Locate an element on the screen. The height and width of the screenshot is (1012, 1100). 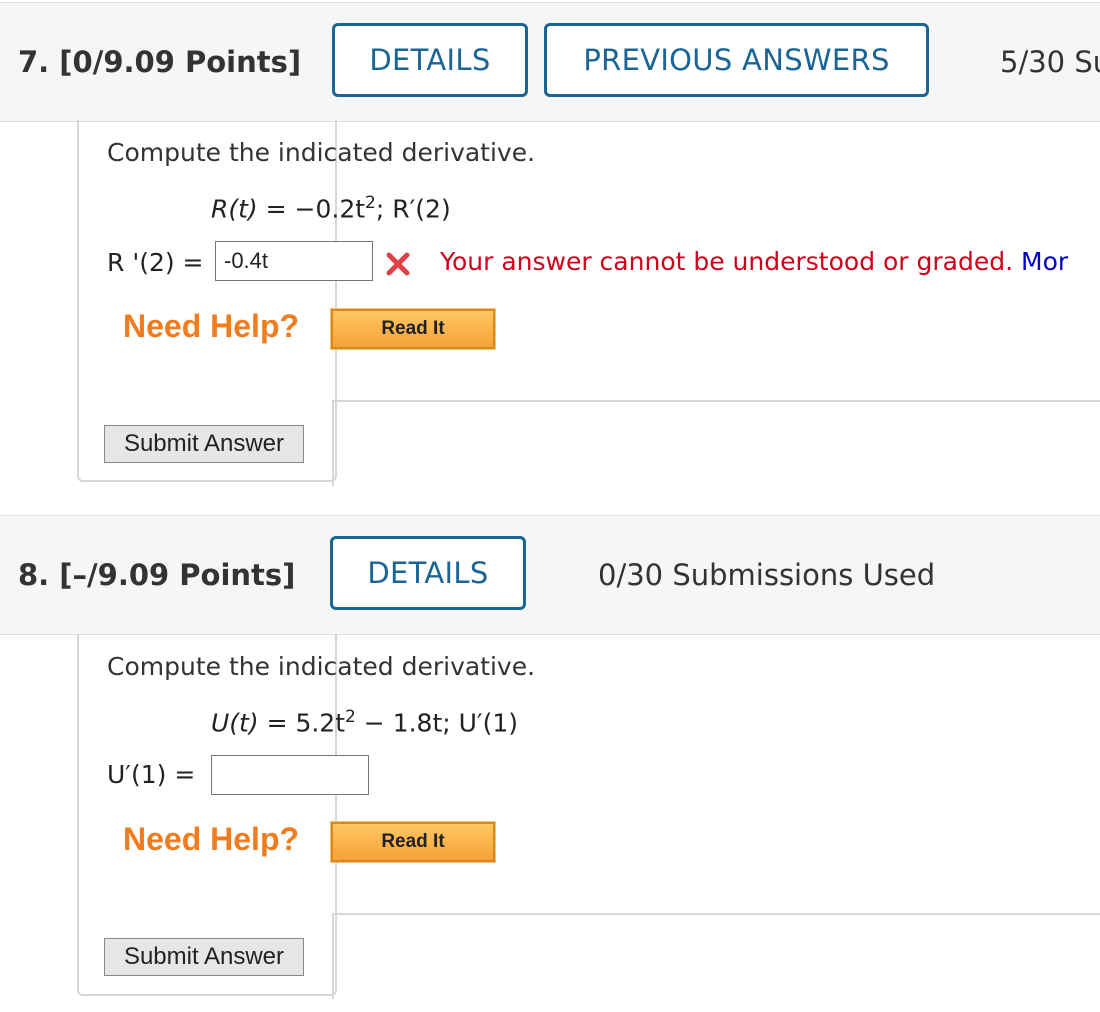
submissions-used: 5/30 Su is located at coordinates (1050, 62).